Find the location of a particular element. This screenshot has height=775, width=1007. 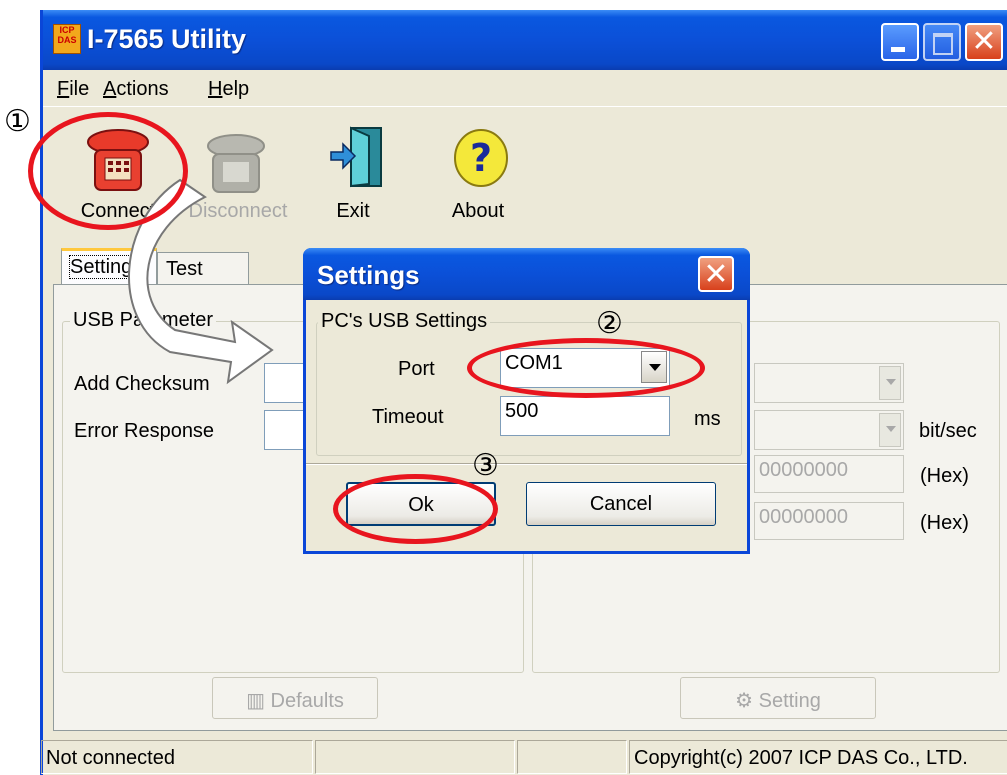

highlight-ring-ok is located at coordinates (415, 509).